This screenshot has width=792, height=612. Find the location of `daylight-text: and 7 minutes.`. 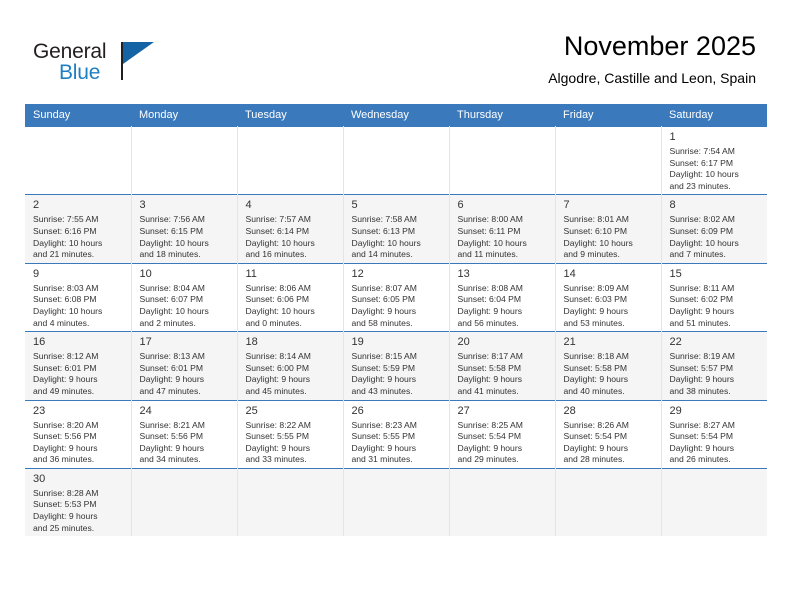

daylight-text: and 7 minutes. is located at coordinates (697, 254).